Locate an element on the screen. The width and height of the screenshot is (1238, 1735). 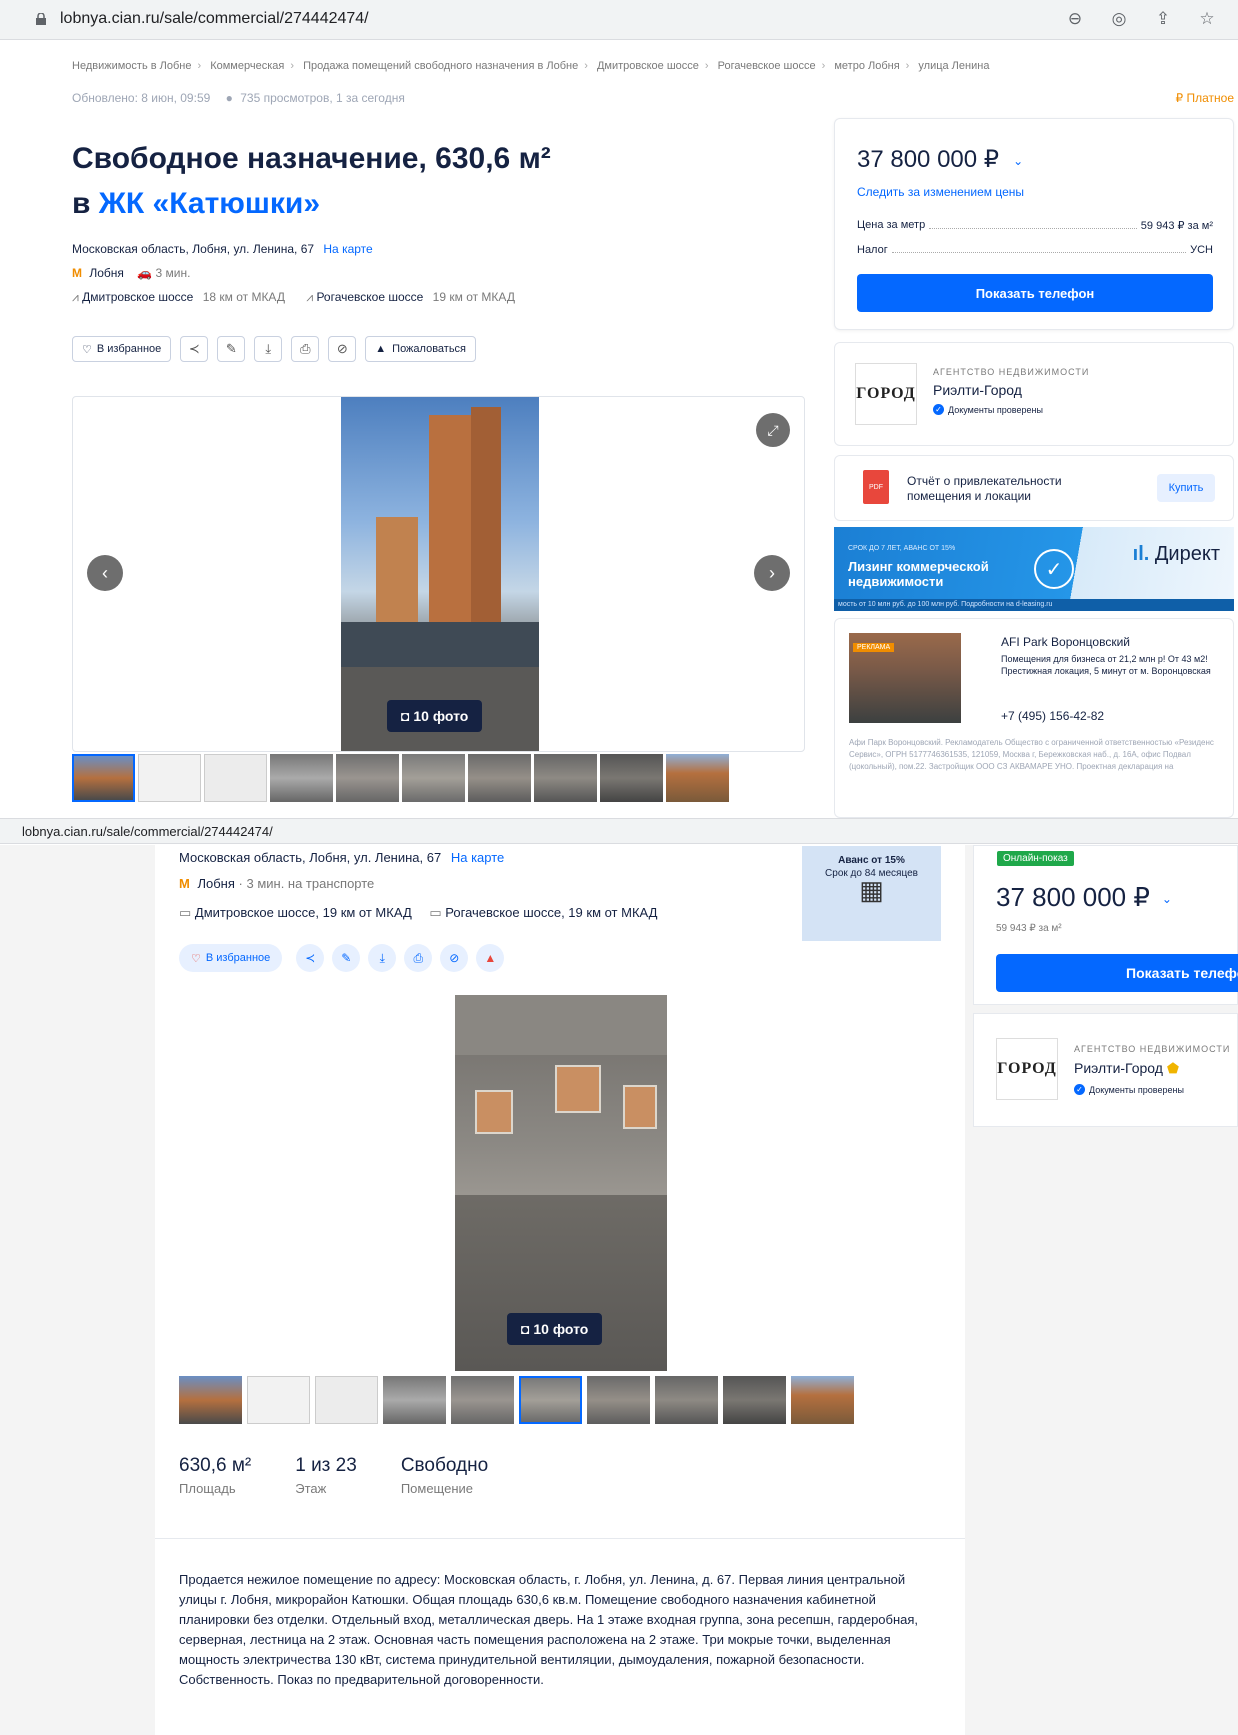
share-icon: ≺ is located at coordinates (310, 958).